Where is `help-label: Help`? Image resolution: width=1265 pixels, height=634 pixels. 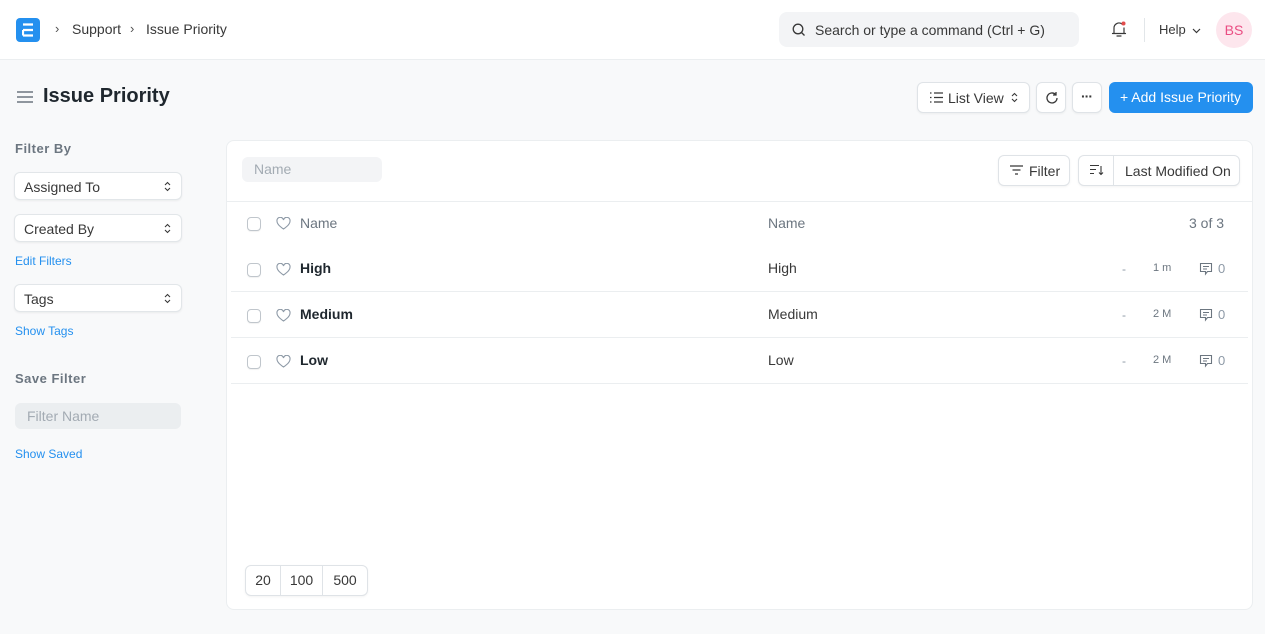
help-label: Help is located at coordinates (1172, 29).